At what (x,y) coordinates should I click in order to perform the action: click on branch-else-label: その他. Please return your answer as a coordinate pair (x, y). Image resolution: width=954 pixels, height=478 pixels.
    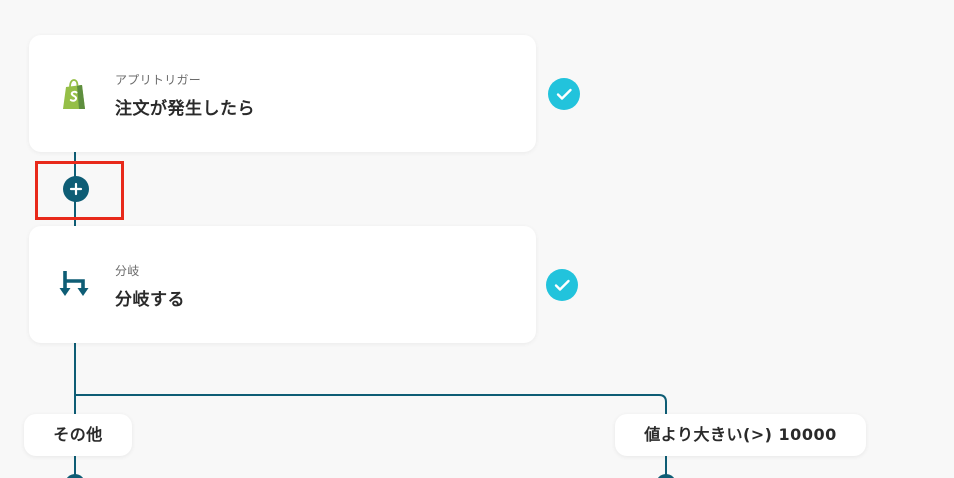
    Looking at the image, I should click on (78, 435).